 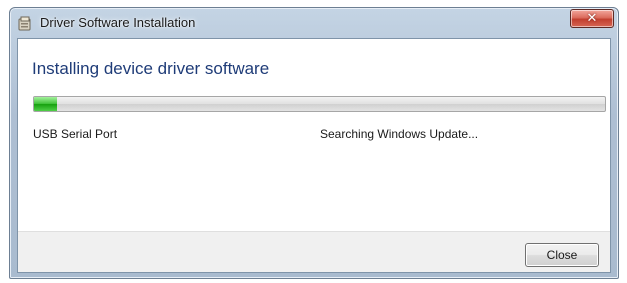 What do you see at coordinates (25, 24) in the screenshot?
I see `installer-icon` at bounding box center [25, 24].